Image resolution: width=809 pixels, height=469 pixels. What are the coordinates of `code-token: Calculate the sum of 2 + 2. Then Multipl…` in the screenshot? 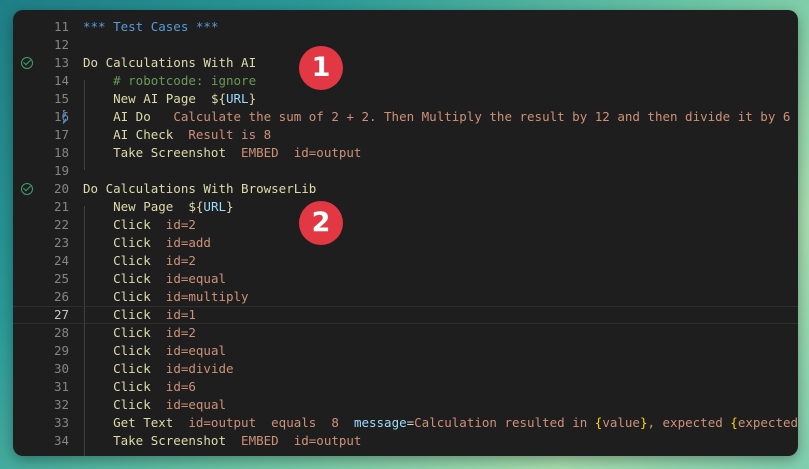 It's located at (482, 116).